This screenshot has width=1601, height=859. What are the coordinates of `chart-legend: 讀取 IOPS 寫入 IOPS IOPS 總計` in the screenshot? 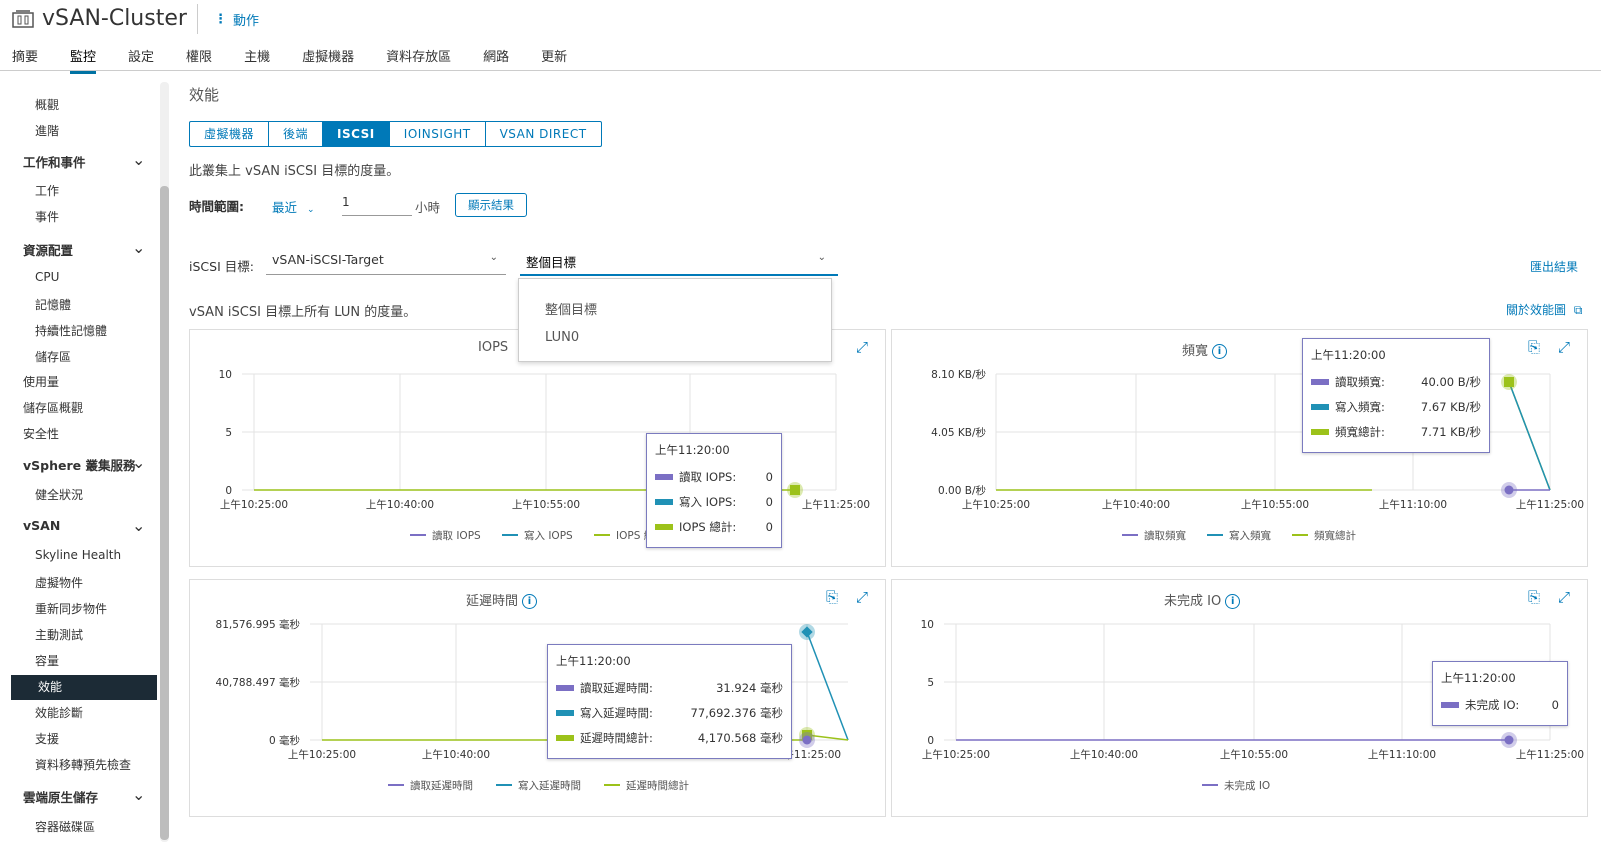 It's located at (537, 535).